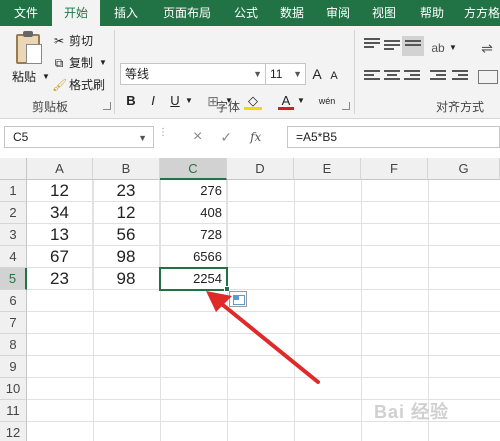  Describe the element at coordinates (384, 13) in the screenshot. I see `tab-view: 视图` at that location.